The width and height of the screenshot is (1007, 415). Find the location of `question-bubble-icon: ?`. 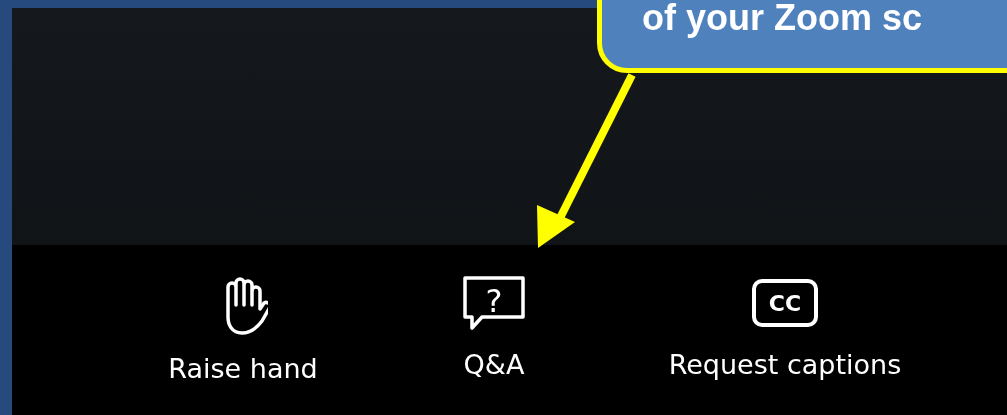

question-bubble-icon: ? is located at coordinates (494, 303).